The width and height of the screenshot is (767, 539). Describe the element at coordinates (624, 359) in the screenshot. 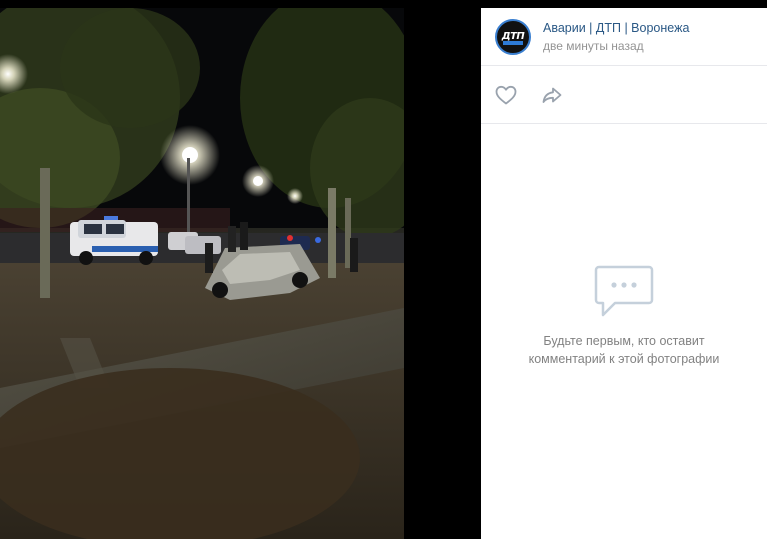

I see `empty-comments-line-2: комментарий к этой фотографии` at that location.